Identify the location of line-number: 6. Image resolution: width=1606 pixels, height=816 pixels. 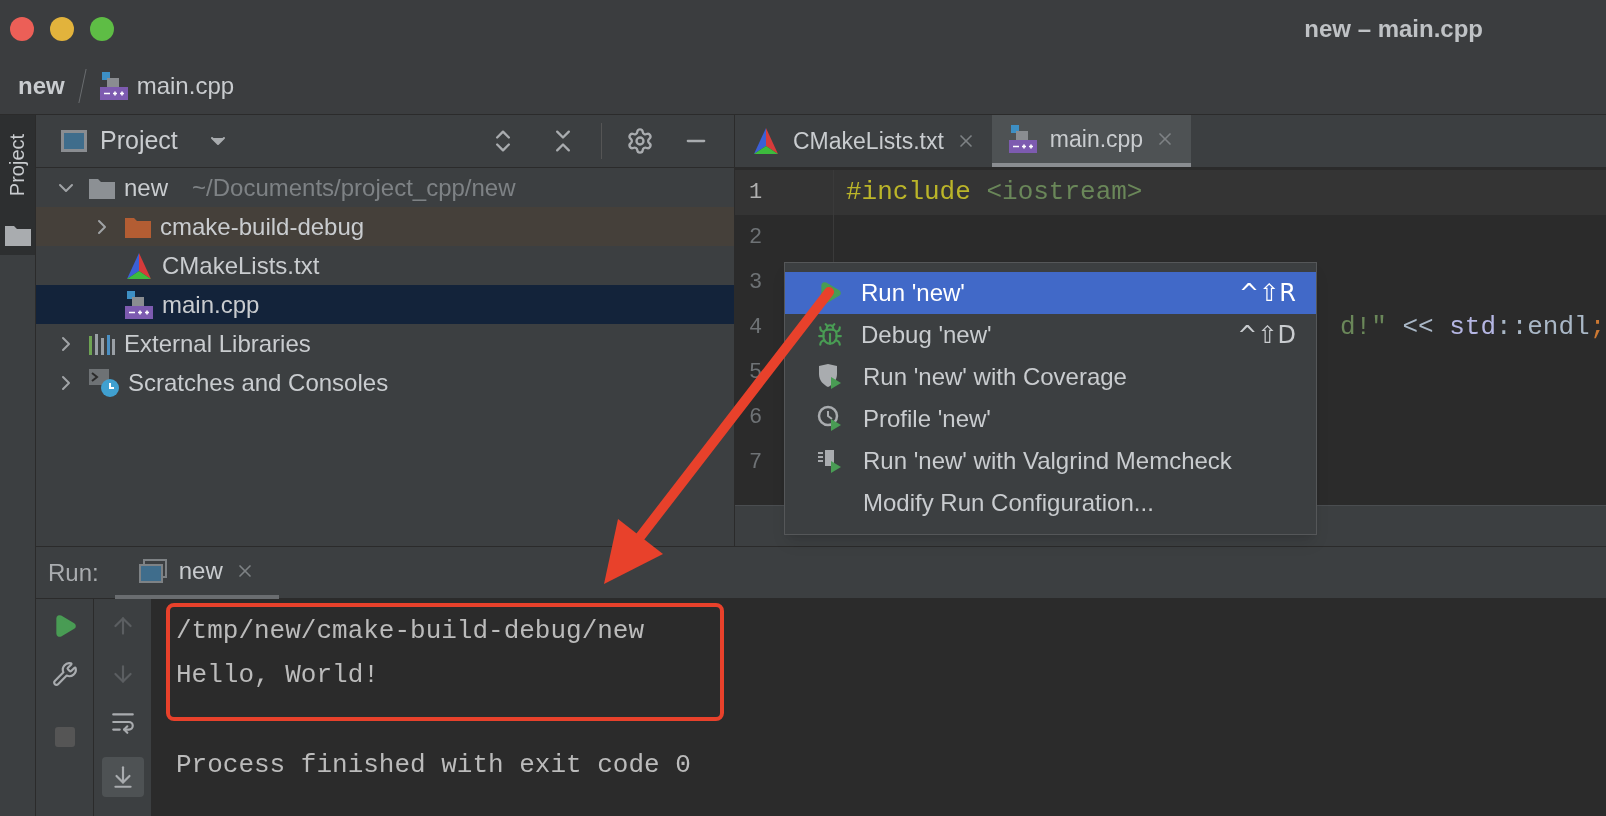
(756, 418).